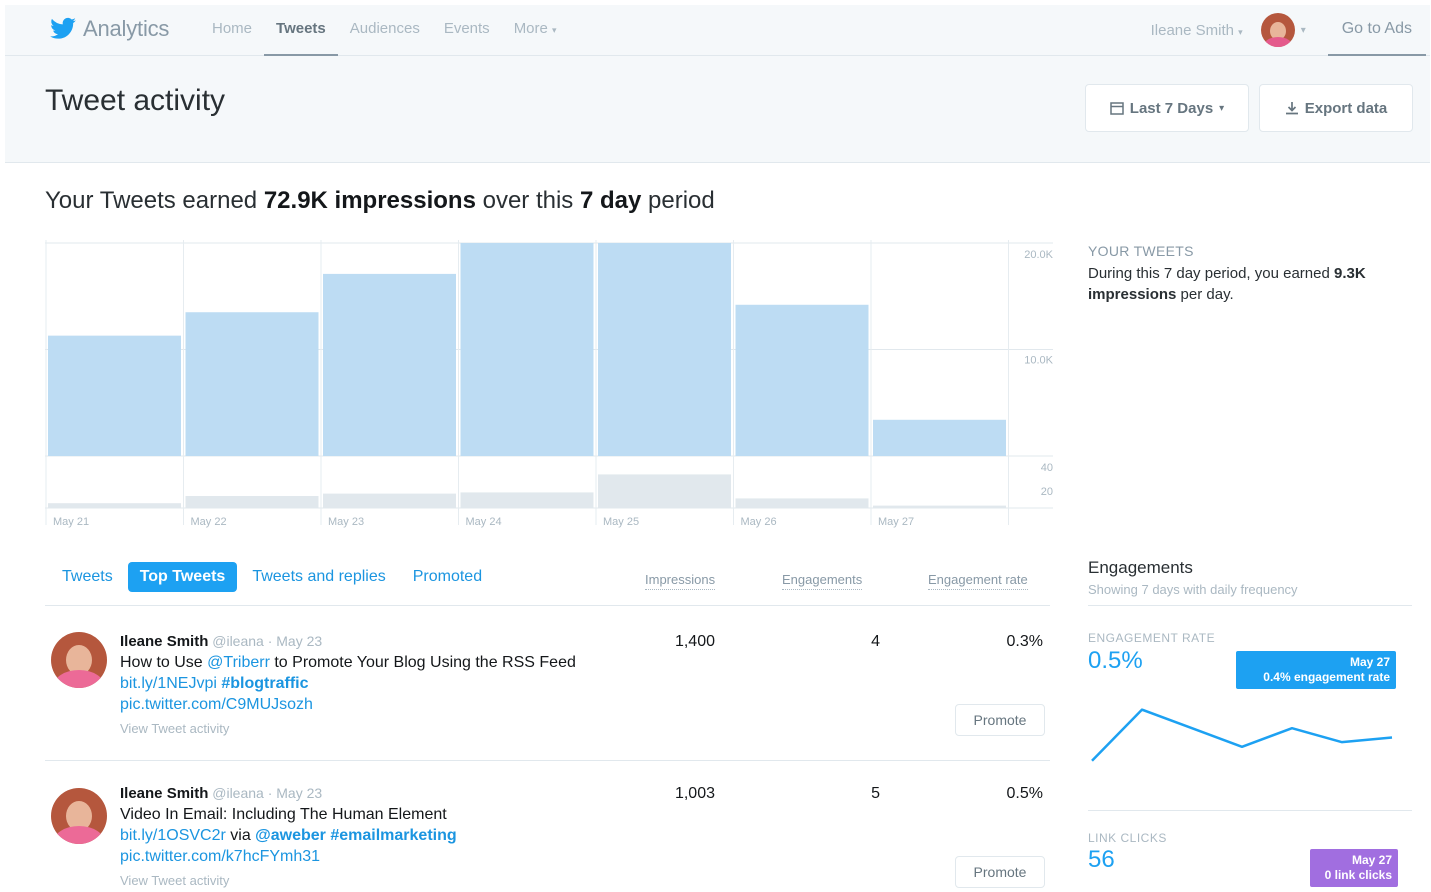 The width and height of the screenshot is (1431, 892). Describe the element at coordinates (1047, 492) in the screenshot. I see `y-tick-label: 20` at that location.